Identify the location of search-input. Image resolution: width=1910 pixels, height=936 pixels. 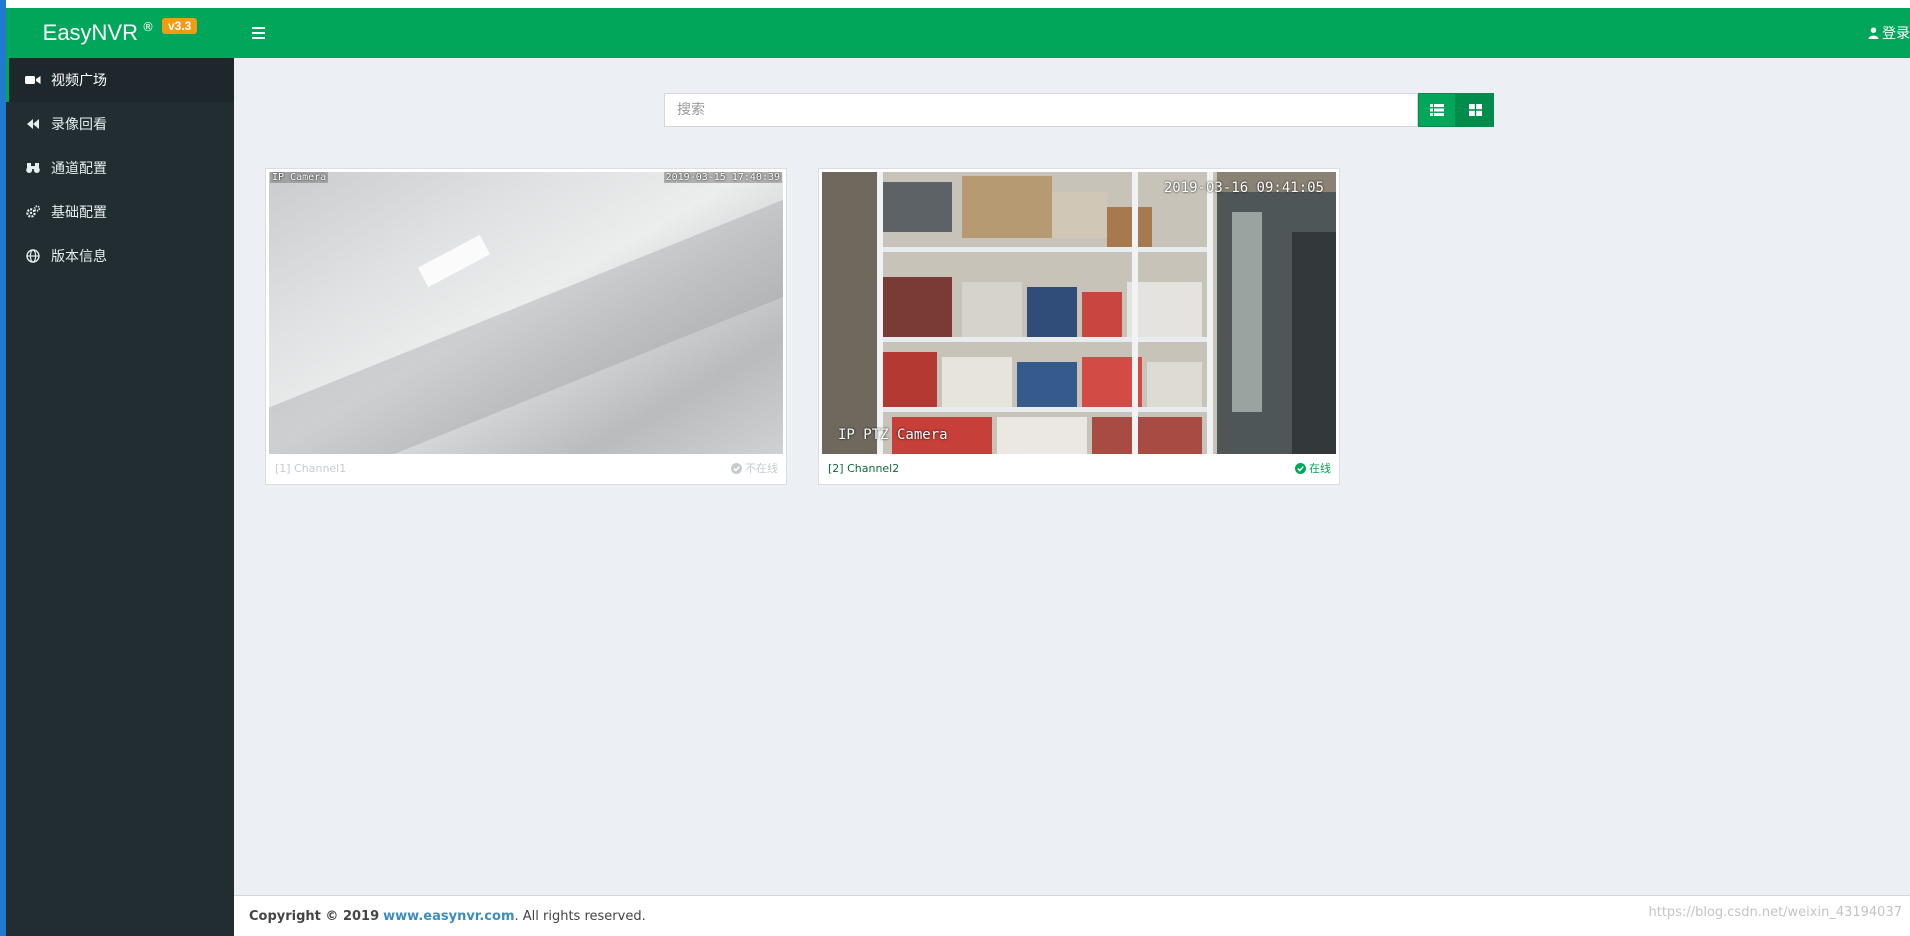
(1041, 110).